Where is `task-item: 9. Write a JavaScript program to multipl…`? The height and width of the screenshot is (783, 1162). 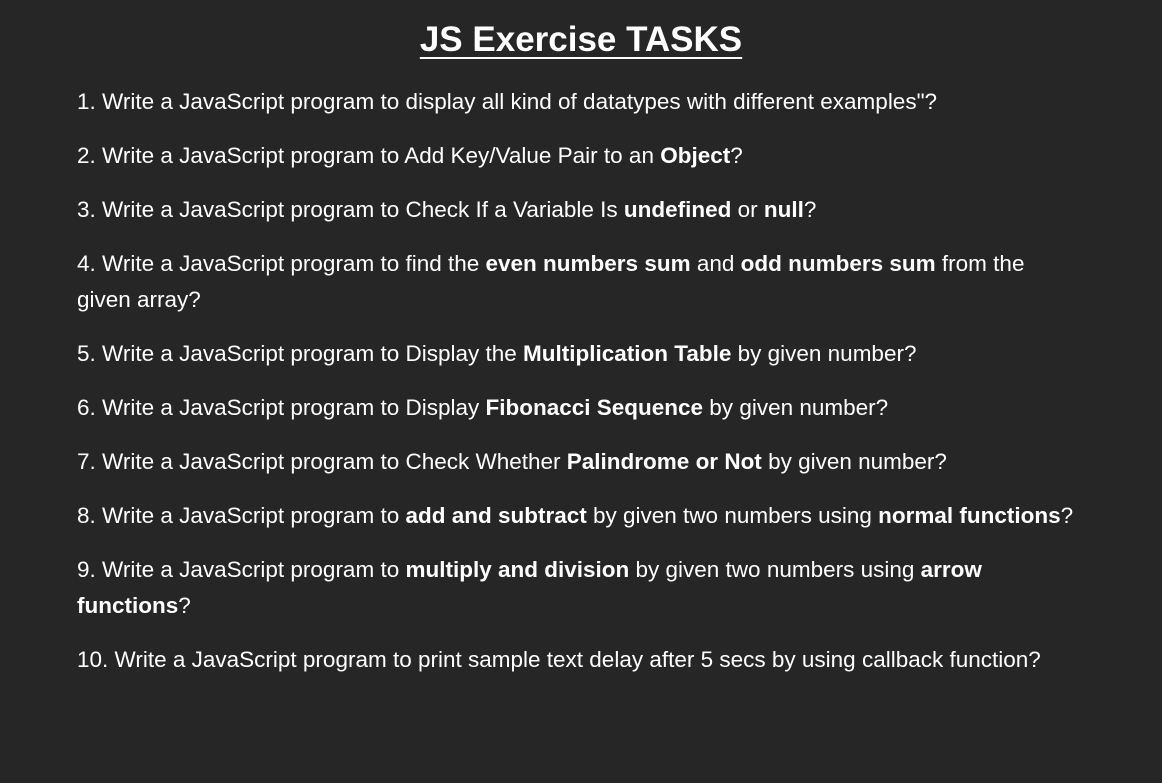 task-item: 9. Write a JavaScript program to multipl… is located at coordinates (577, 588).